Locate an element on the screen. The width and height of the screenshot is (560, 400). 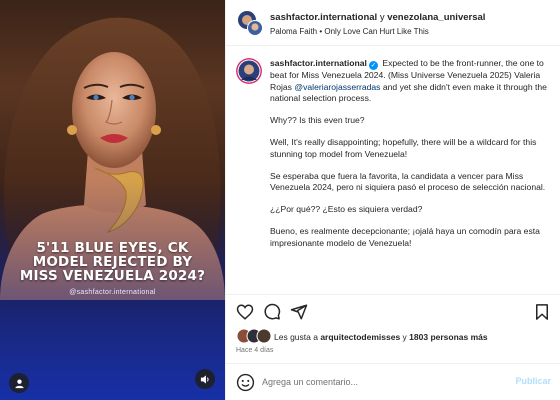
comment-input is located at coordinates (377, 382).